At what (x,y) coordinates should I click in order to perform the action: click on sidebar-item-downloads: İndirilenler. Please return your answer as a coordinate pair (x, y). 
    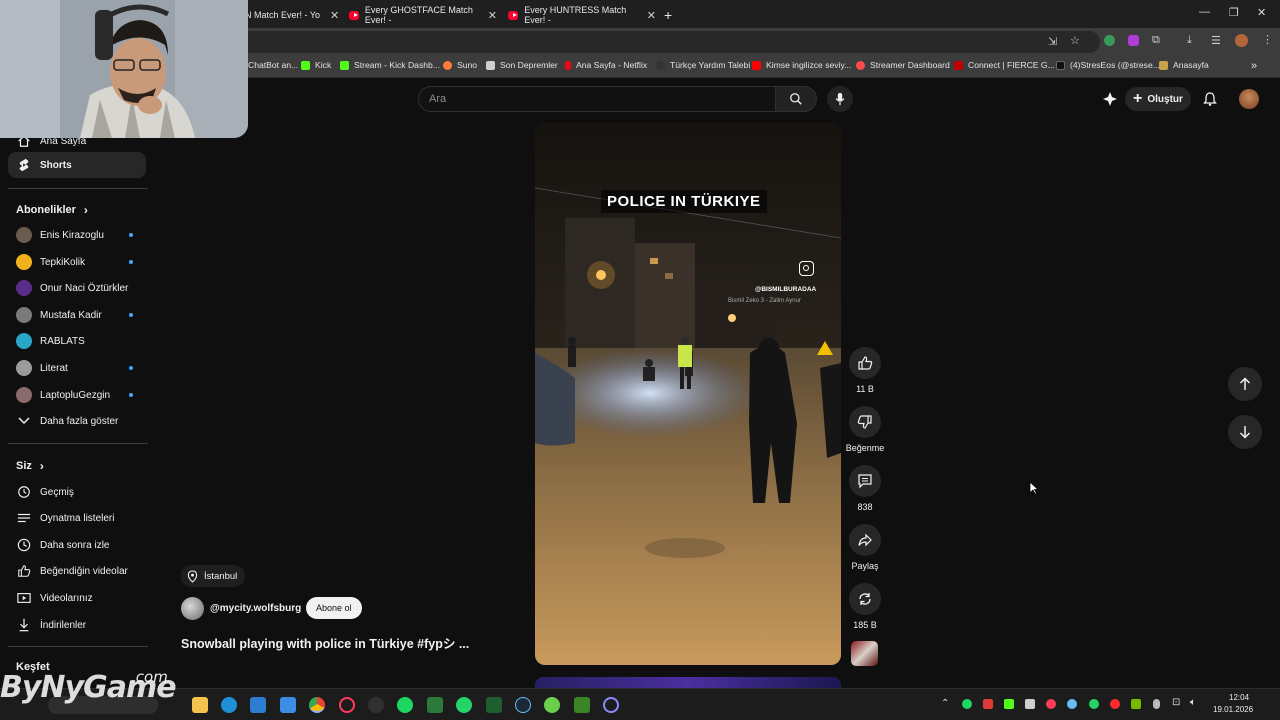
    Looking at the image, I should click on (77, 625).